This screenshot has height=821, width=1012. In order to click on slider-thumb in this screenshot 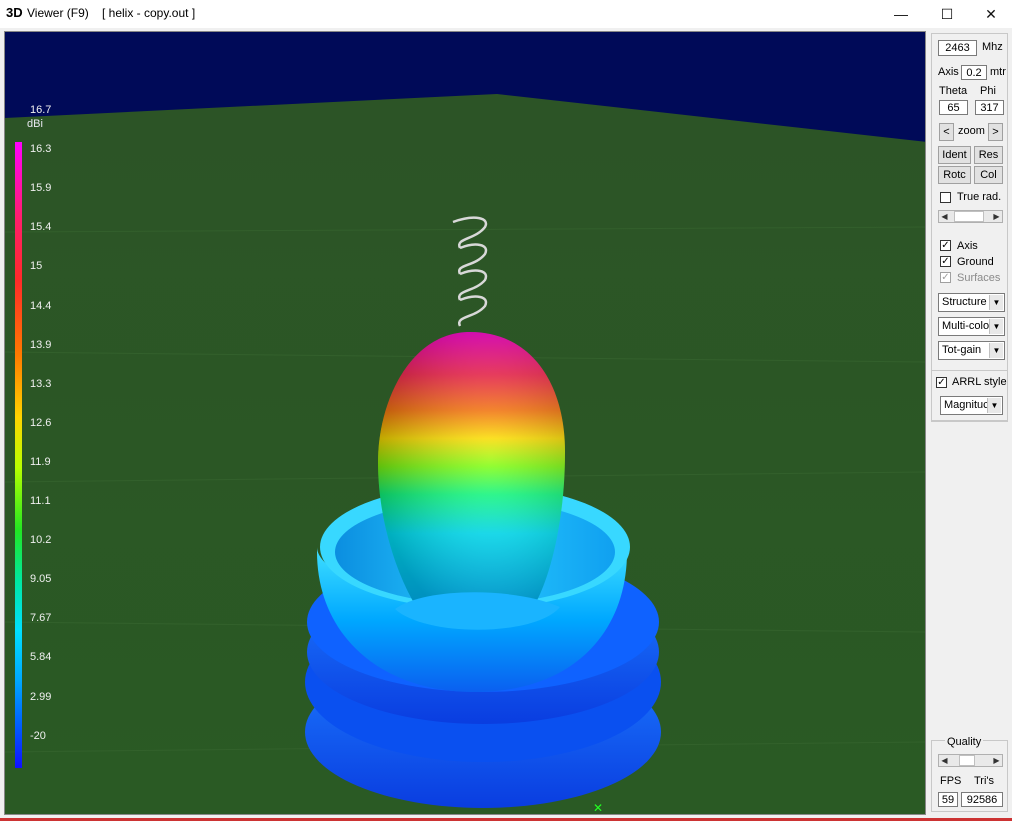, I will do `click(969, 216)`.